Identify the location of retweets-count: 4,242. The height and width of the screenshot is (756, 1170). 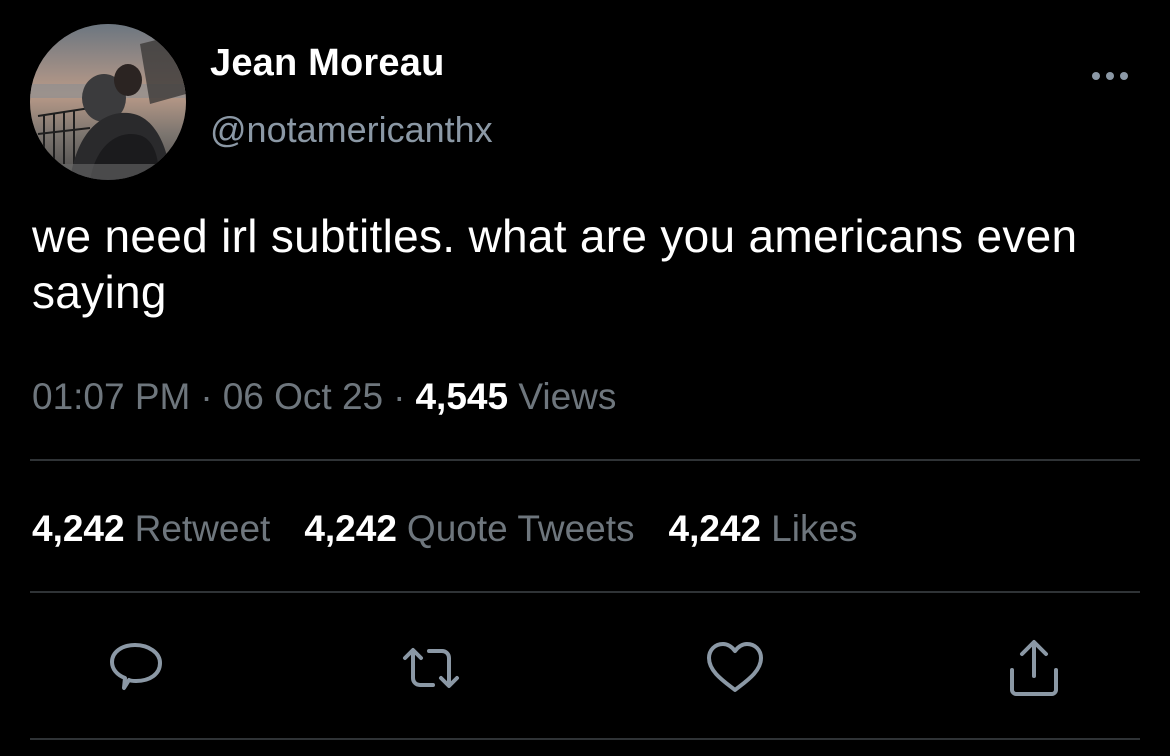
(78, 528).